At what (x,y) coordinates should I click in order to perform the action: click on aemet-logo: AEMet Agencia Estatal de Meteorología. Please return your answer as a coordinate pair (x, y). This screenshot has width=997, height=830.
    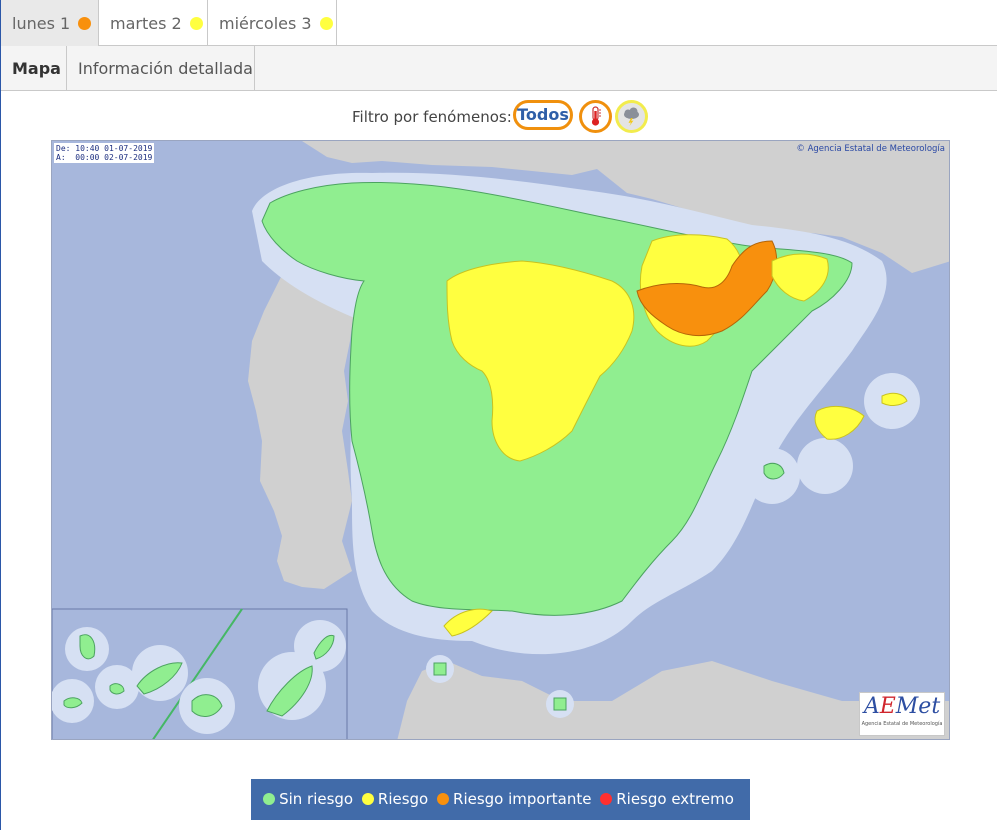
    Looking at the image, I should click on (902, 714).